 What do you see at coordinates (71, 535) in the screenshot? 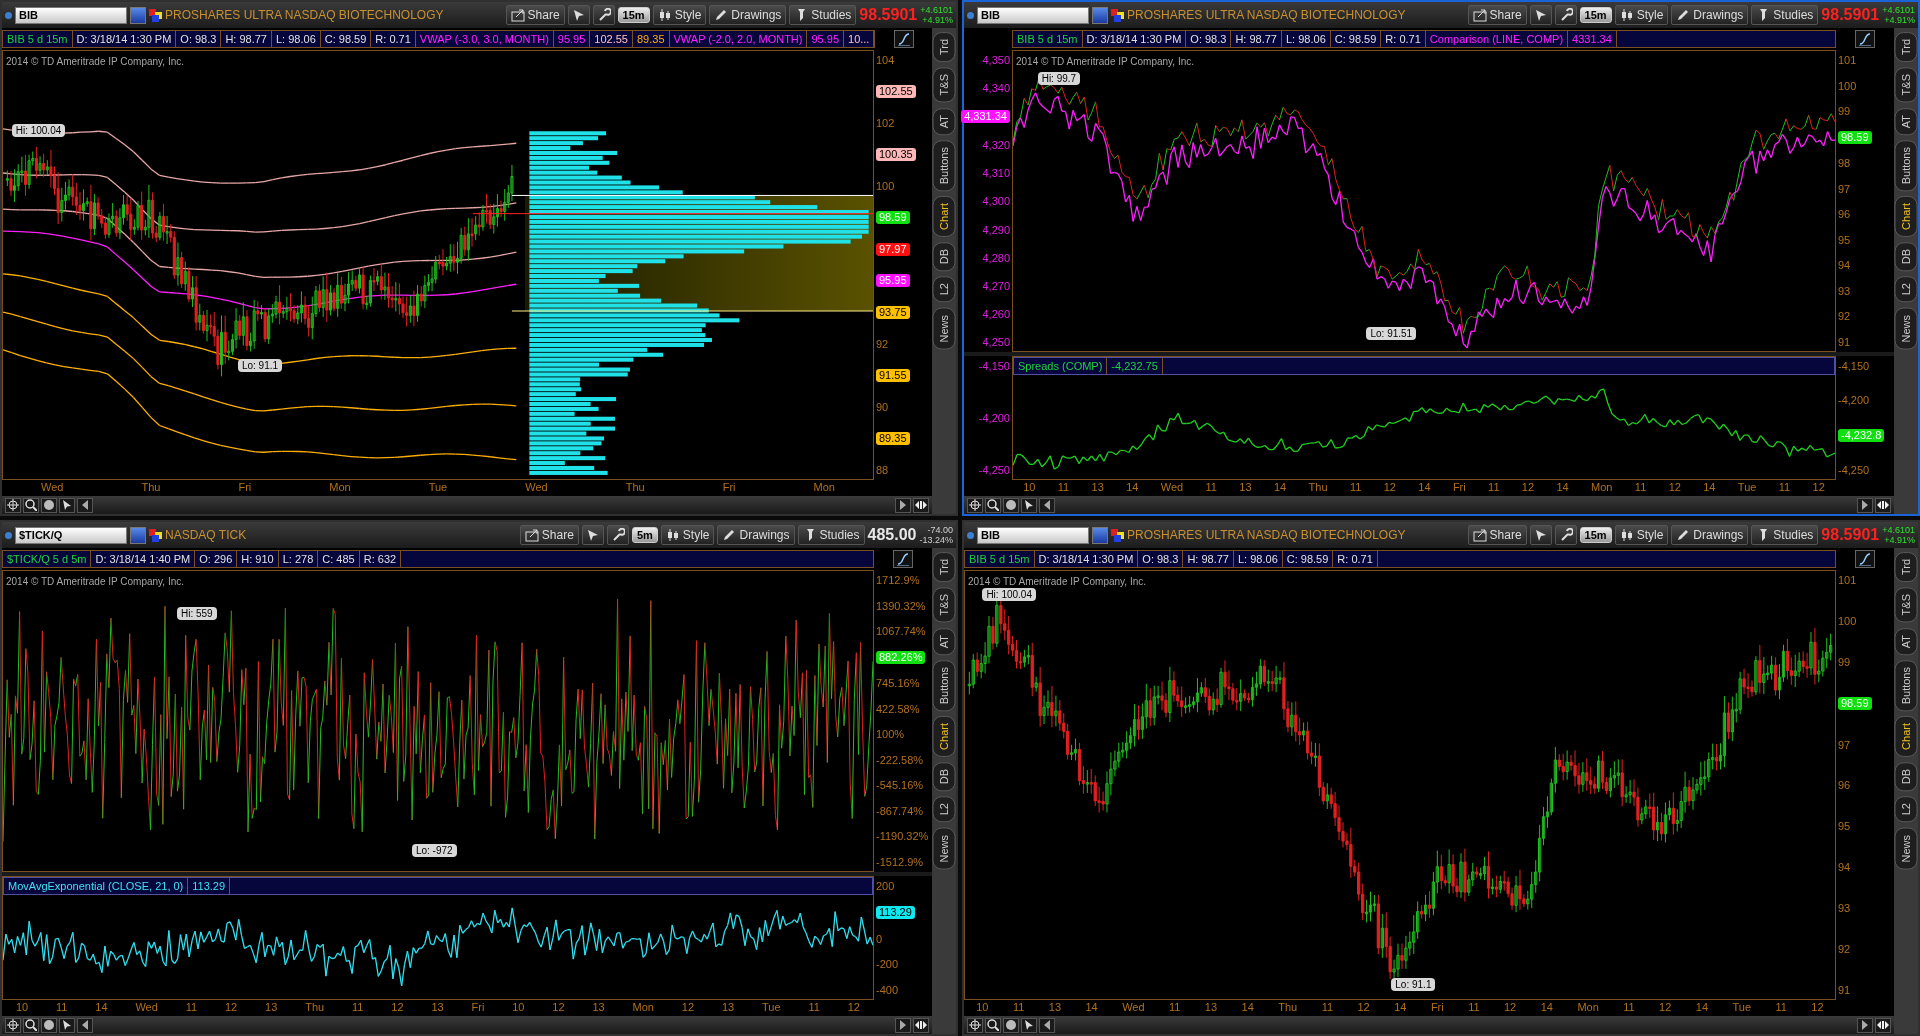
I see `symbol-field: $TICK/Q` at bounding box center [71, 535].